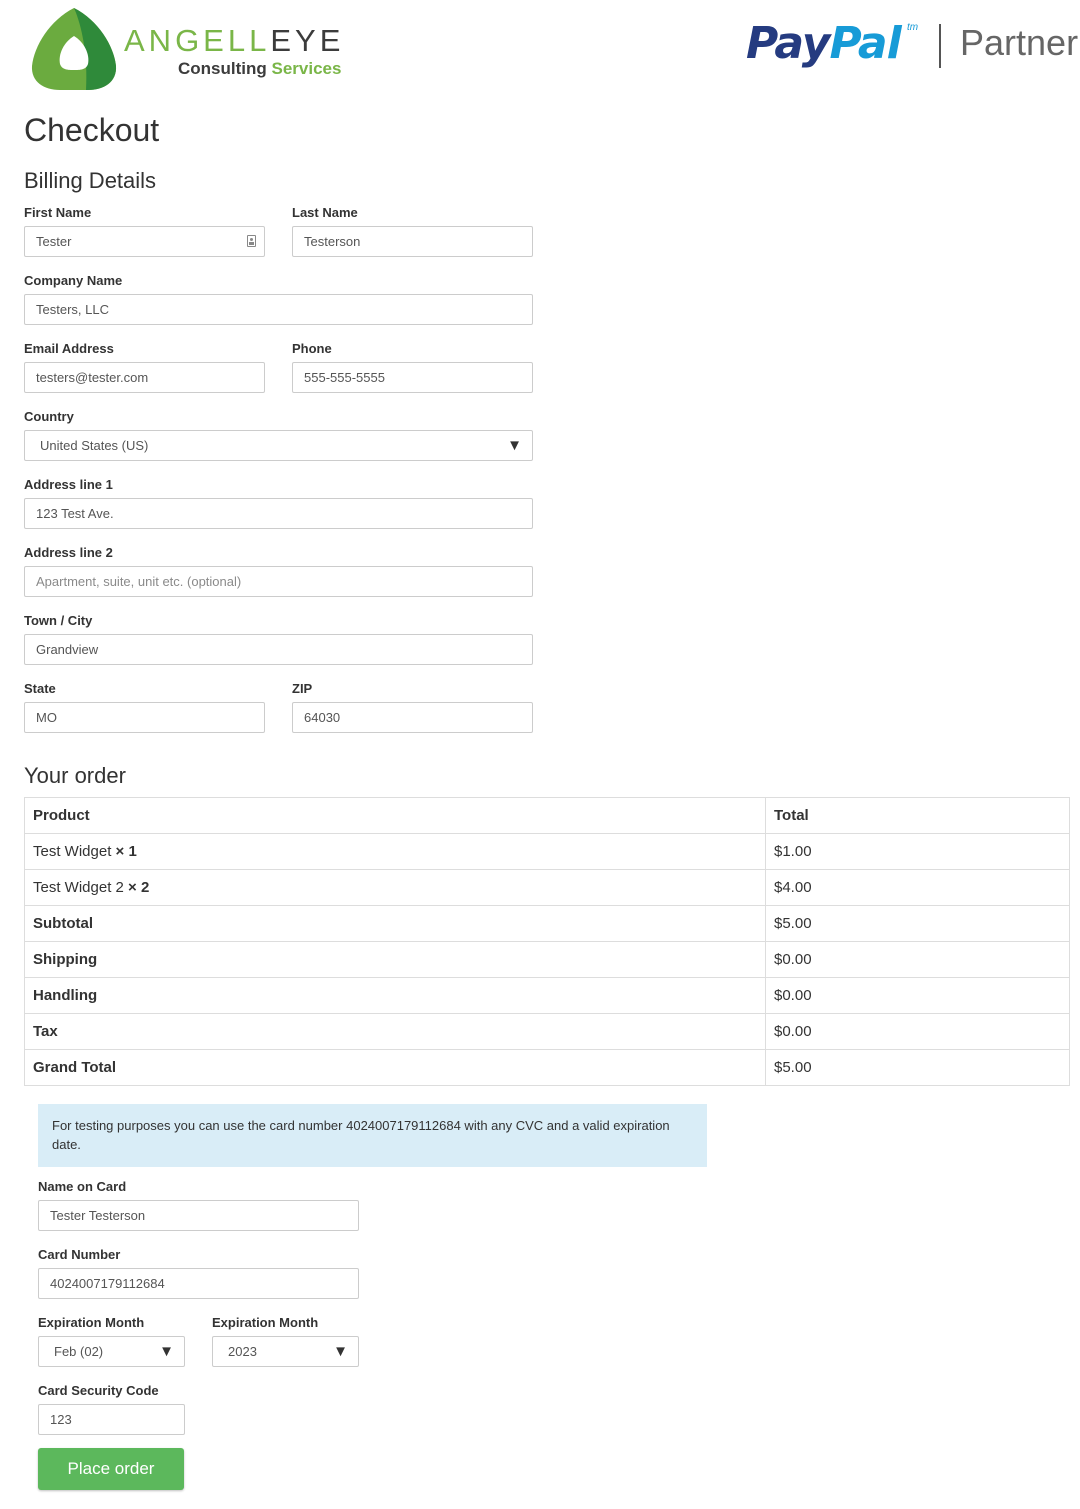 The height and width of the screenshot is (1509, 1080). What do you see at coordinates (912, 42) in the screenshot?
I see `paypal-partner-logo: PayPal tm Partner` at bounding box center [912, 42].